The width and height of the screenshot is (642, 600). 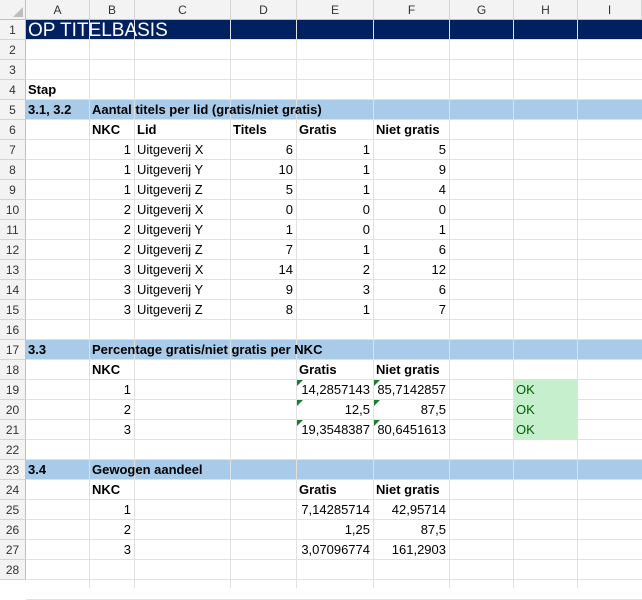 I want to click on niet-gratis-pct-cell: 85,7142857, so click(x=412, y=390).